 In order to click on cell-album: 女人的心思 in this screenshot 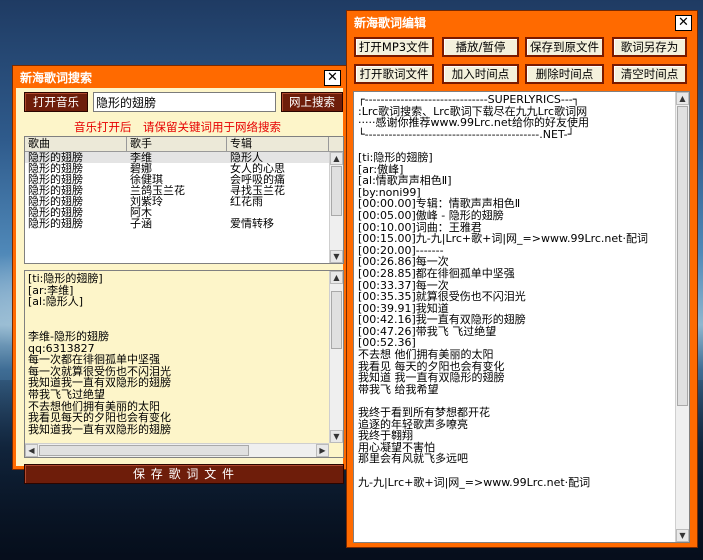, I will do `click(257, 168)`.